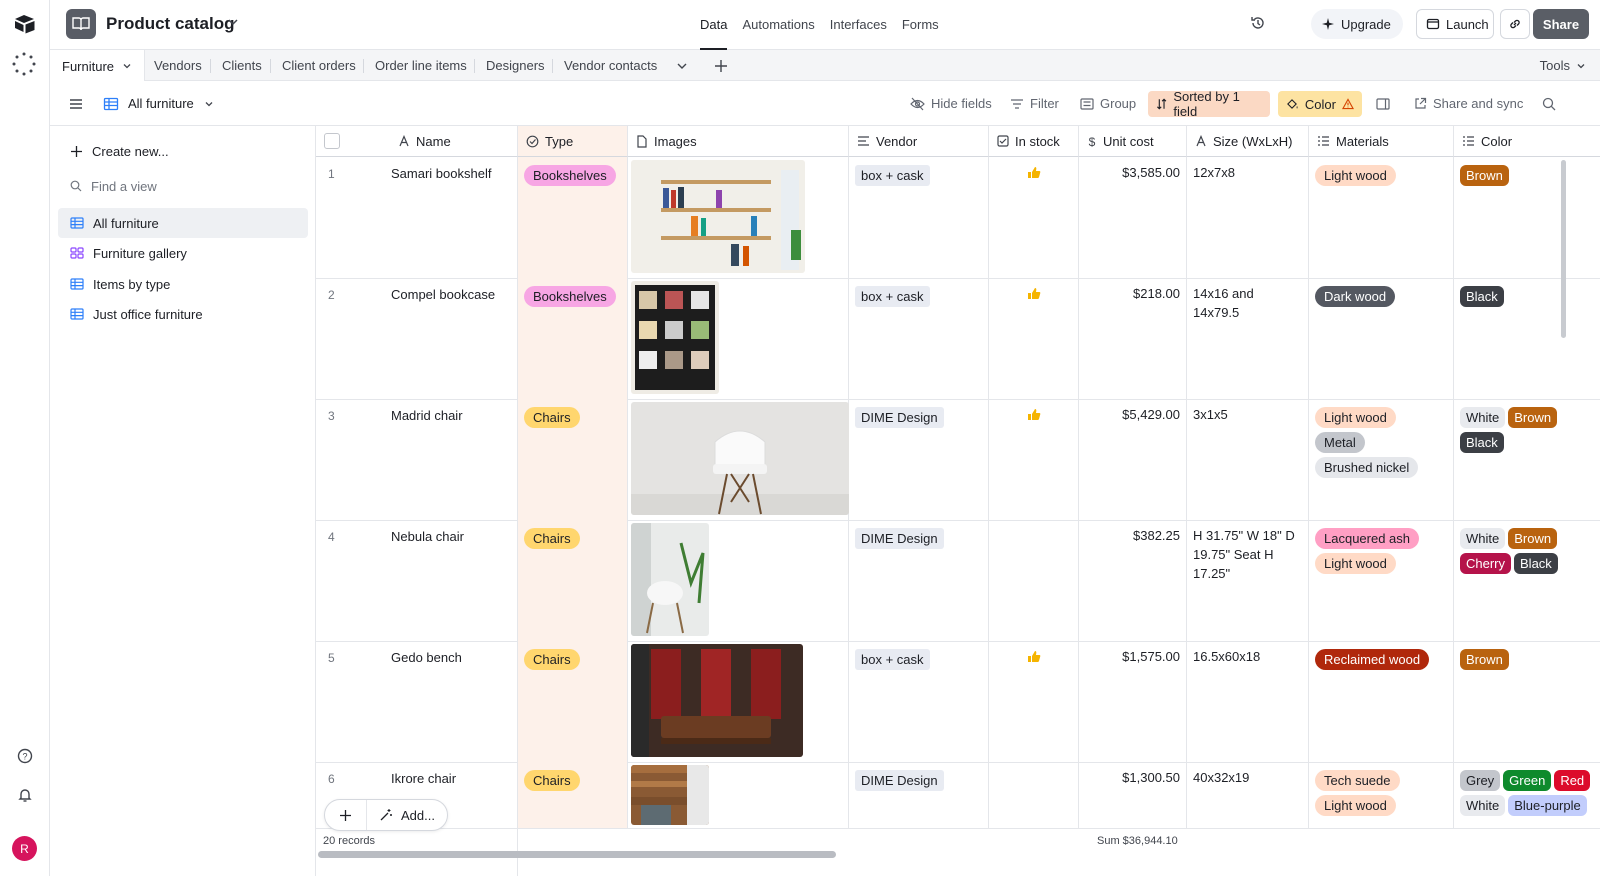 The image size is (1600, 876). What do you see at coordinates (1248, 459) in the screenshot?
I see `cell-size: 3x1x5` at bounding box center [1248, 459].